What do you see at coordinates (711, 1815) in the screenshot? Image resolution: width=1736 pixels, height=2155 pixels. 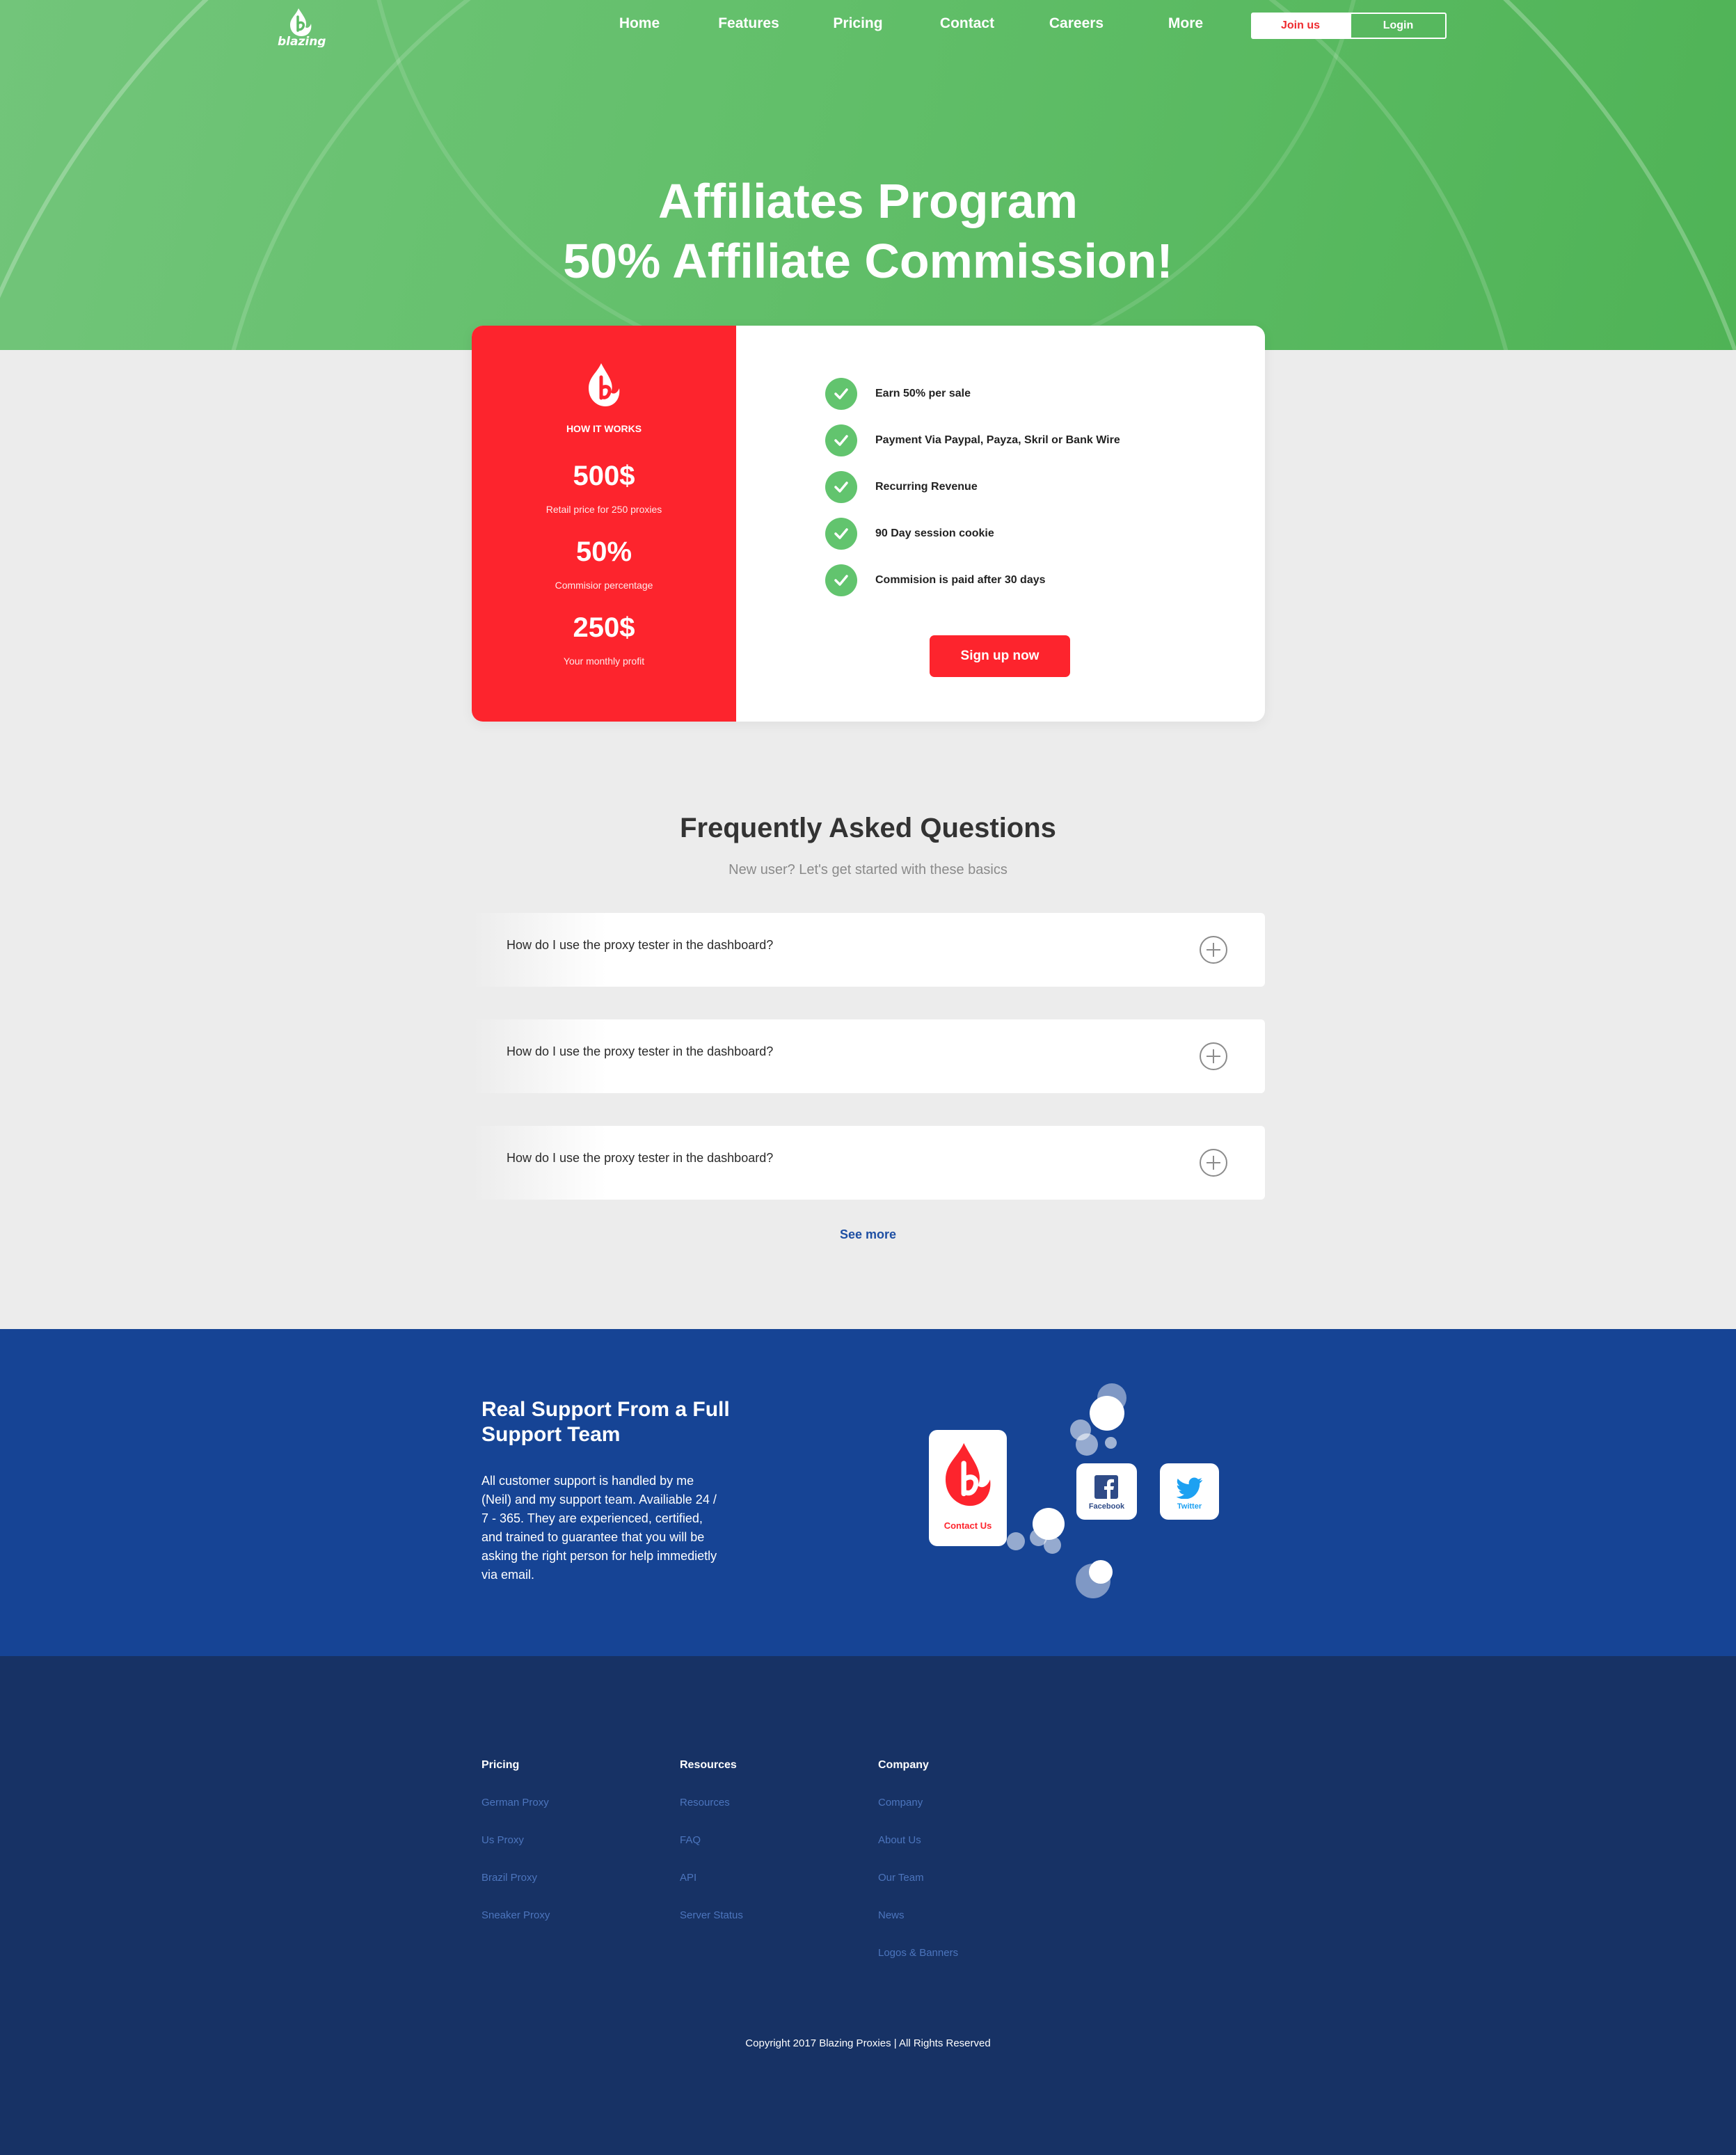 I see `footer-link: Resources` at bounding box center [711, 1815].